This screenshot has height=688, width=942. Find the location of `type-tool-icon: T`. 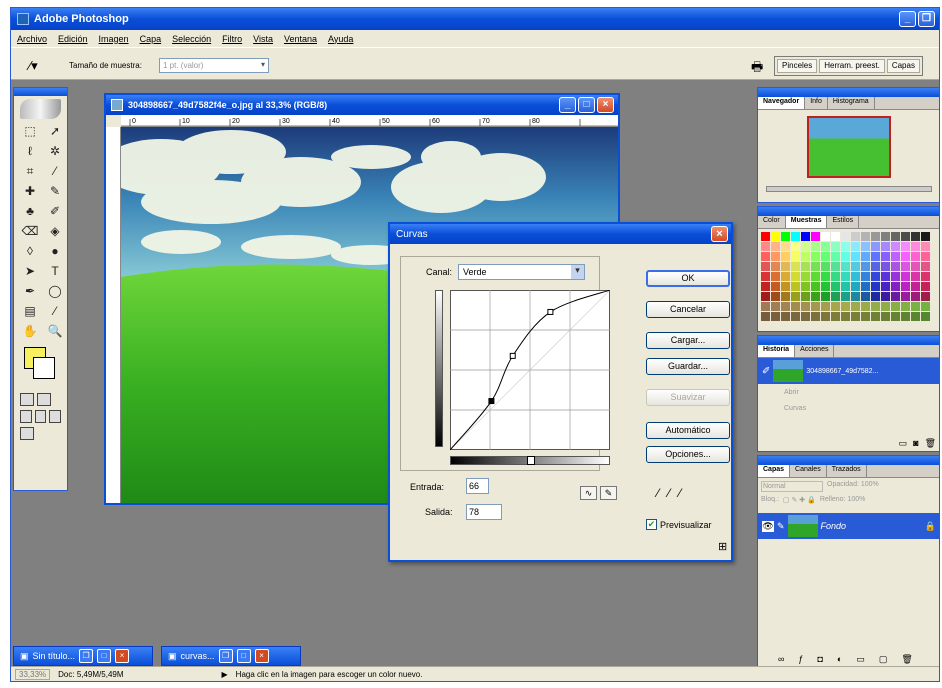

type-tool-icon: T is located at coordinates (55, 271).